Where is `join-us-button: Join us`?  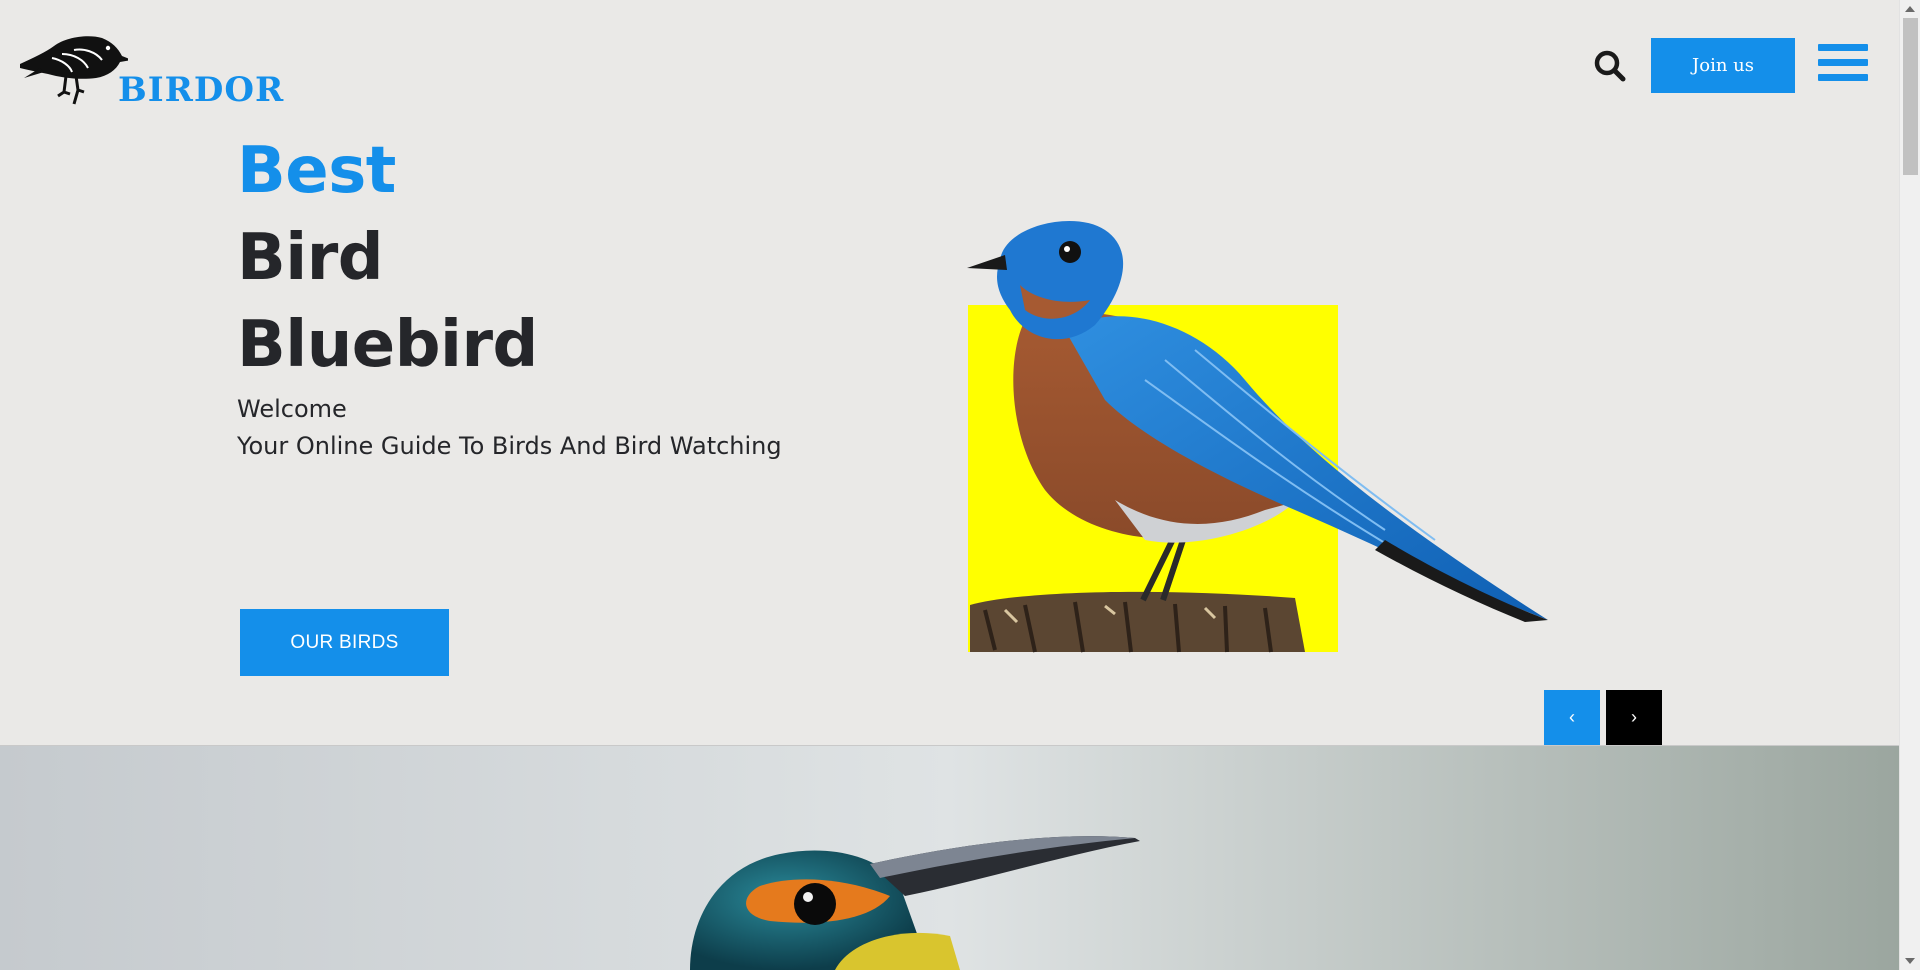
join-us-button: Join us is located at coordinates (1723, 65).